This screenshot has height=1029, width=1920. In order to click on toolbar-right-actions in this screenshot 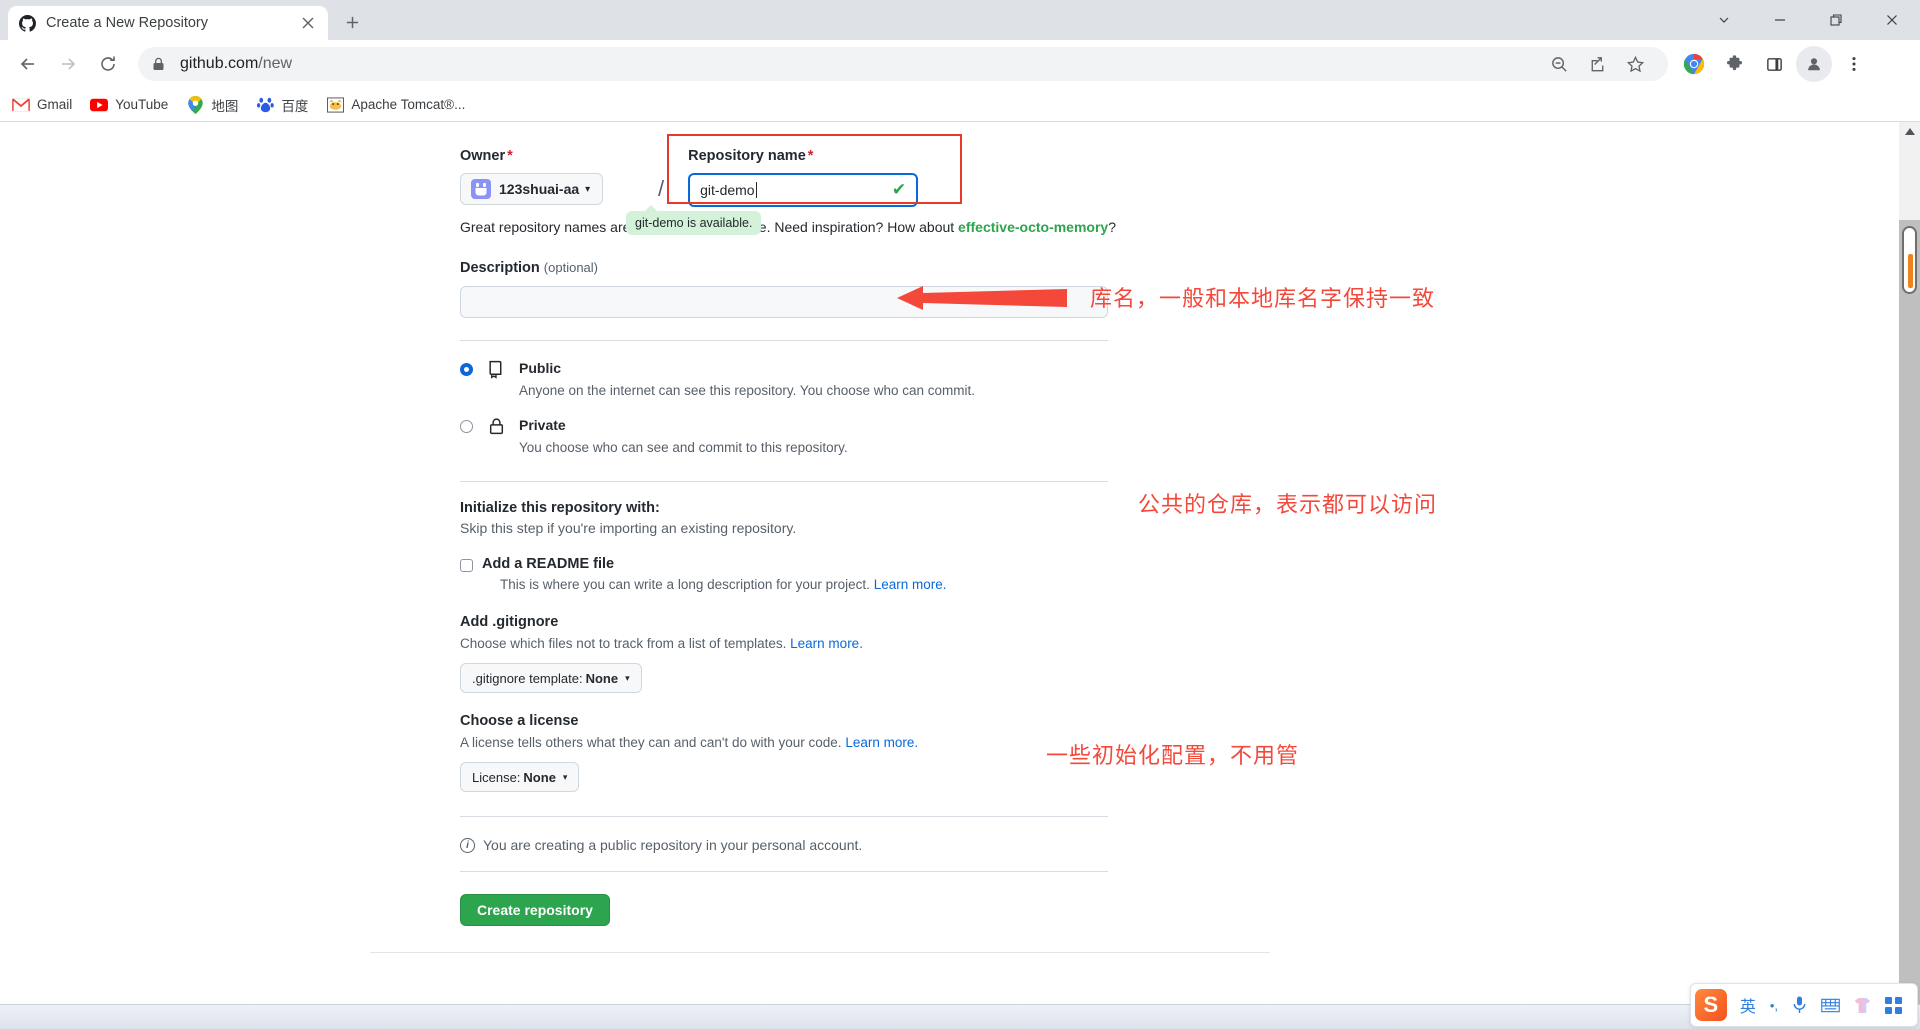, I will do `click(1776, 64)`.